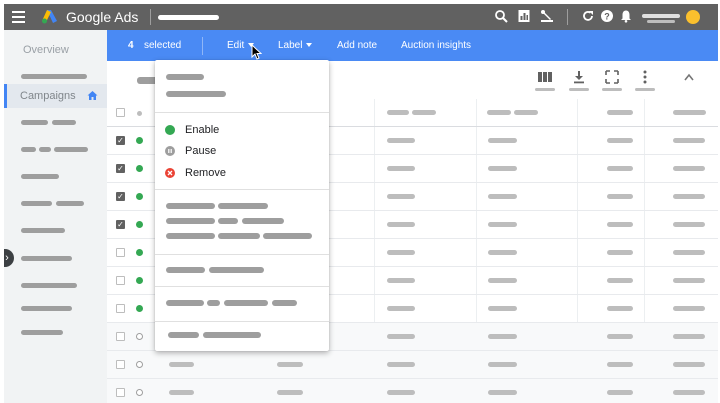 Image resolution: width=720 pixels, height=403 pixels. I want to click on help-icon: ?, so click(607, 16).